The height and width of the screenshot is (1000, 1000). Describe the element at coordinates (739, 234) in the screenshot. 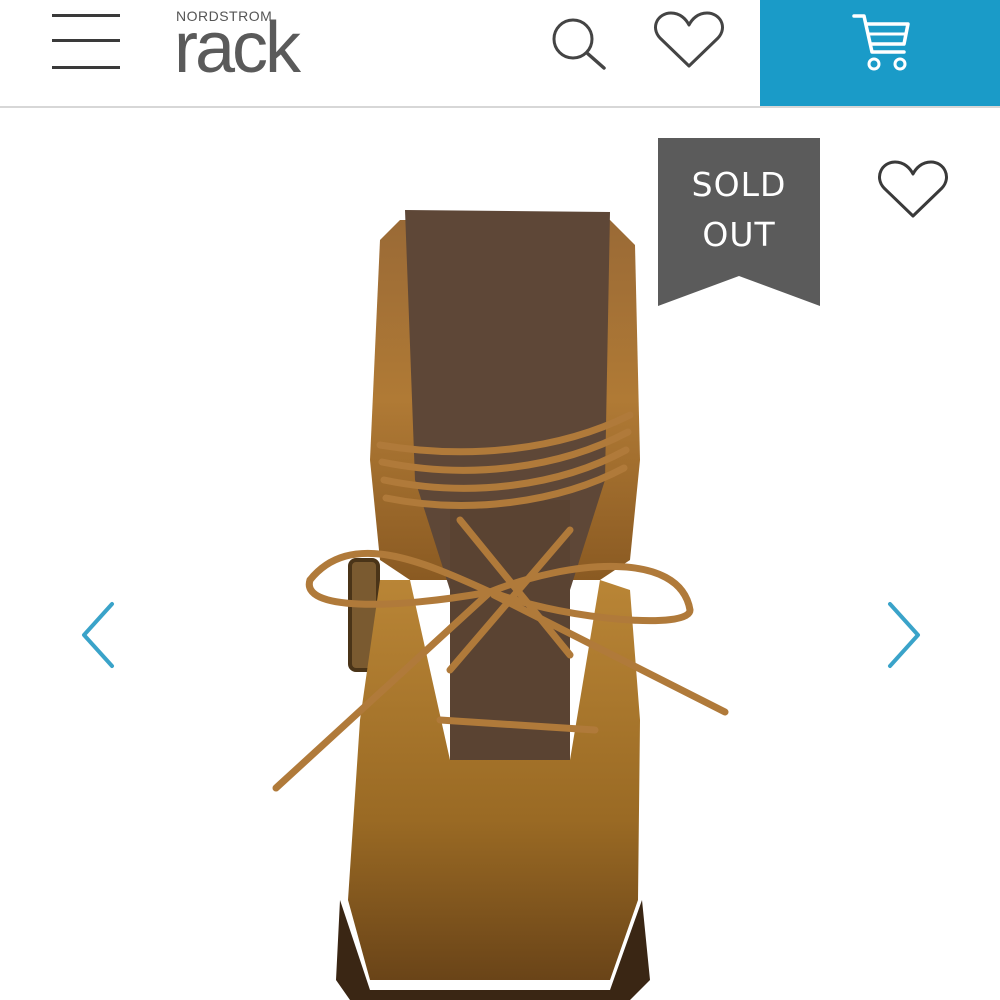

I see `badge-line-out: OUT` at that location.